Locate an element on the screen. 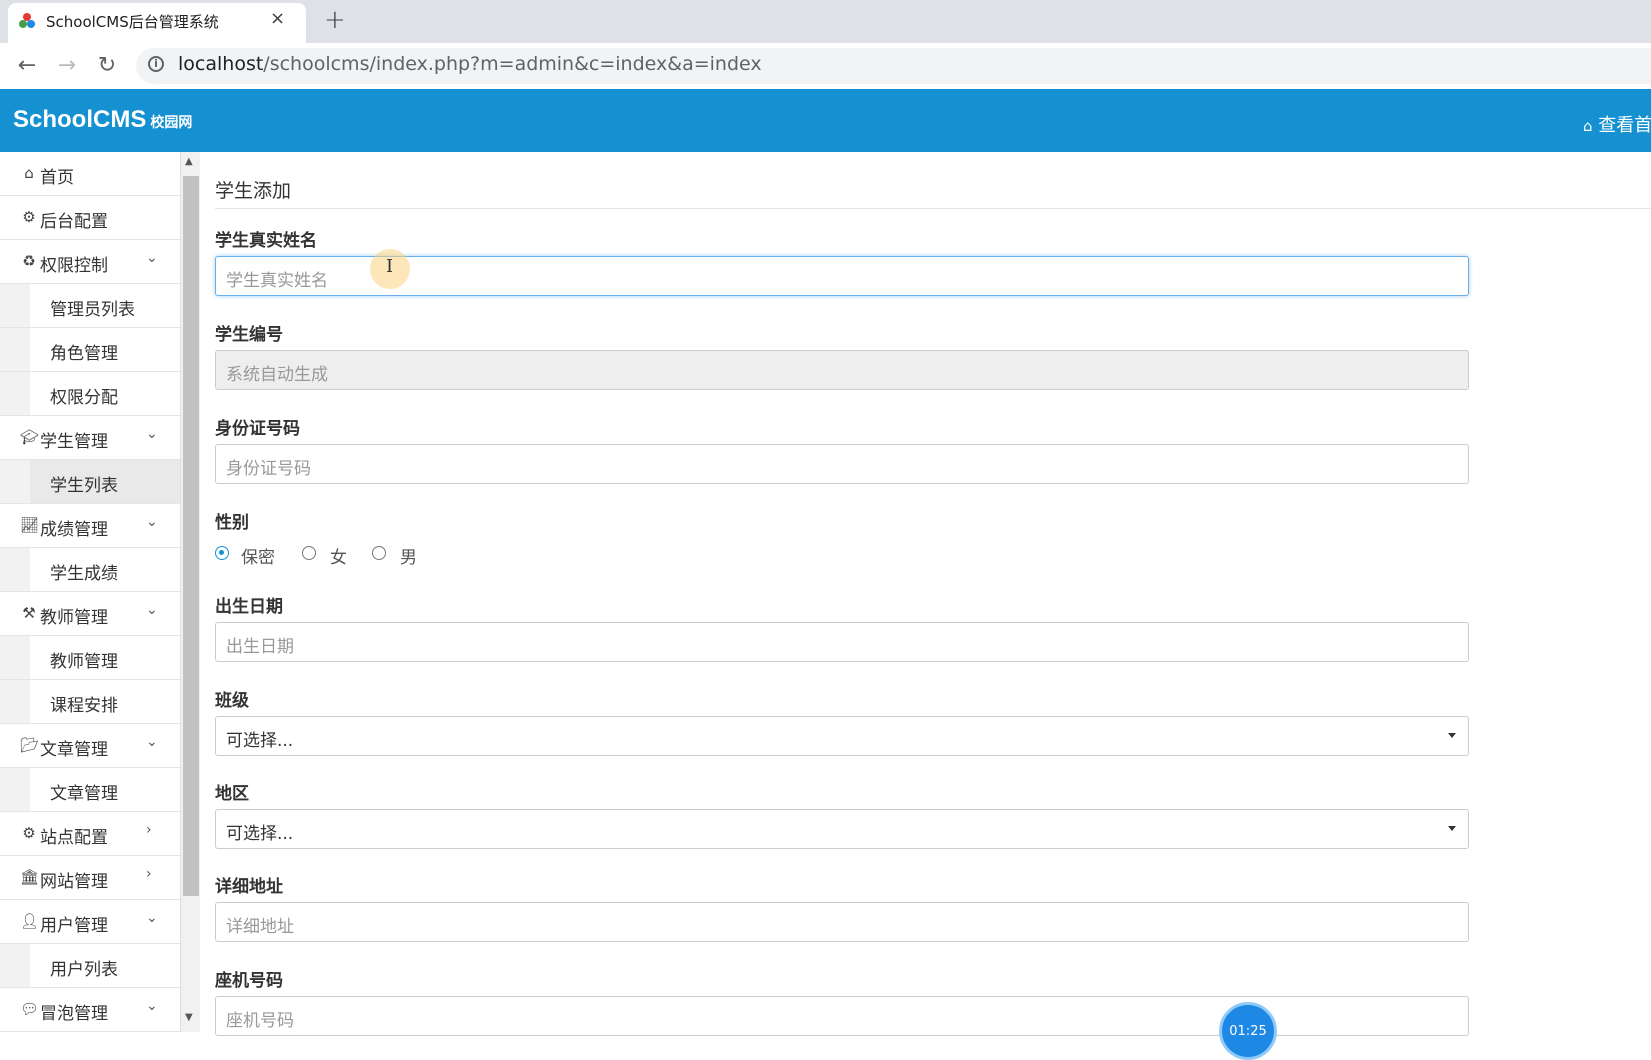  view-homepage-label: 查看首 is located at coordinates (1624, 125).